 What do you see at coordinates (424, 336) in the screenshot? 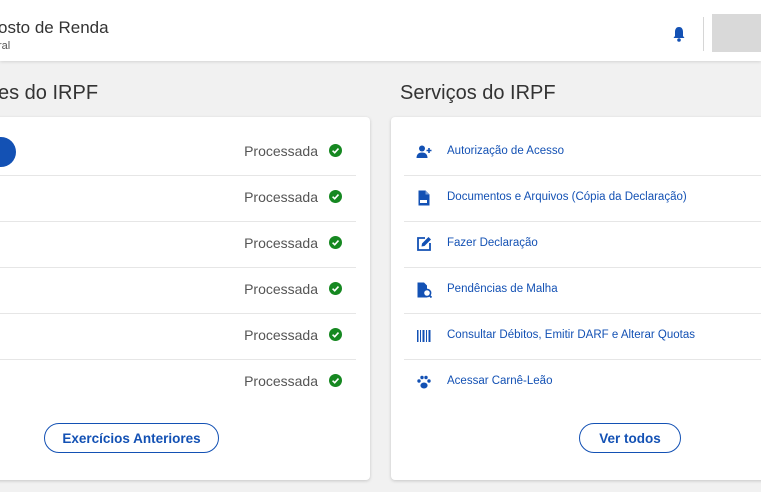
I see `barcode-icon` at bounding box center [424, 336].